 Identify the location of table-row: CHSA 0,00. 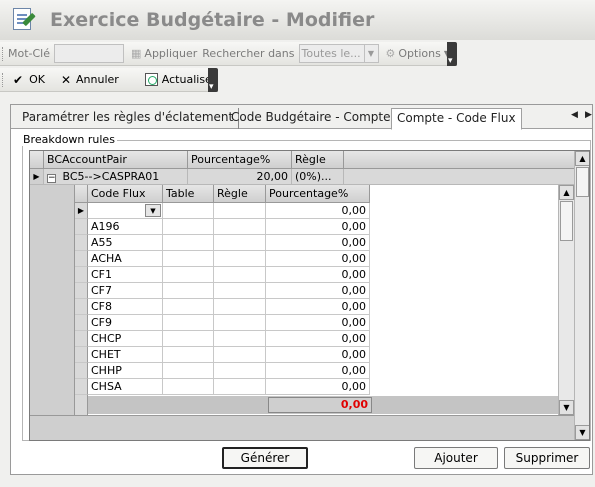
(222, 387).